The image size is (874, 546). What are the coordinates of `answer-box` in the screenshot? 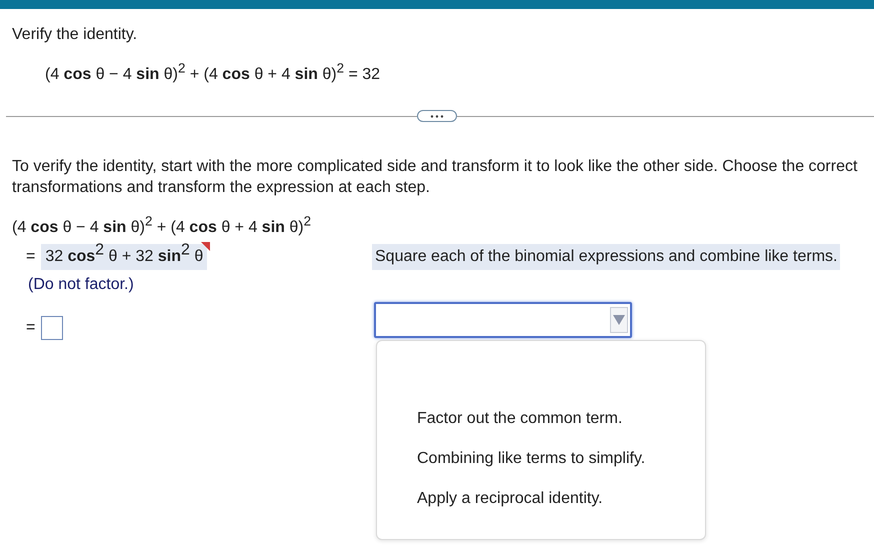 It's located at (52, 328).